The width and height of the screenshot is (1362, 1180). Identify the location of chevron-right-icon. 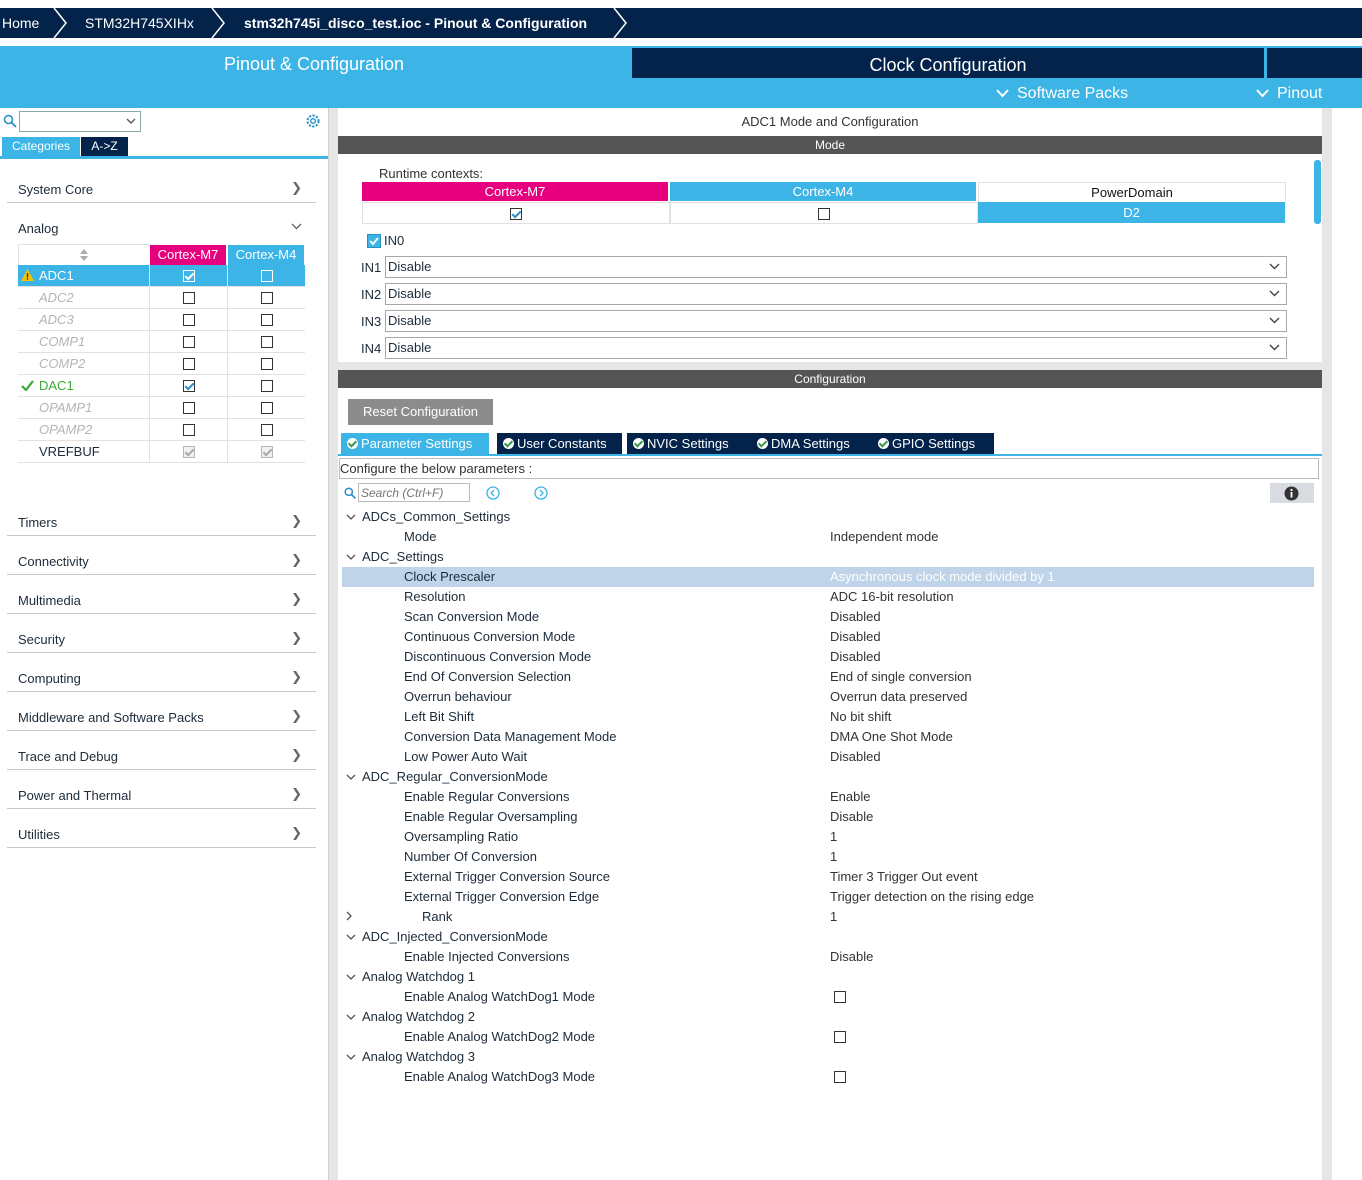
(351, 917).